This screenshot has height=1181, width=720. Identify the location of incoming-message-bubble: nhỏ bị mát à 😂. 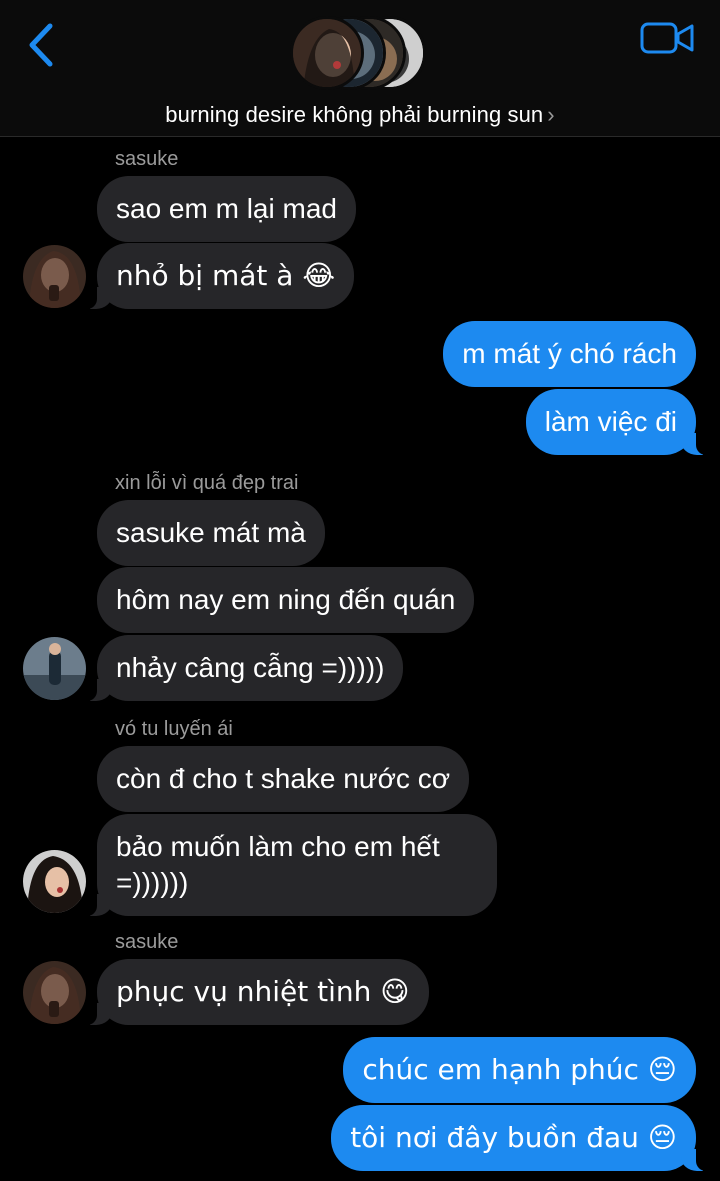
(220, 276).